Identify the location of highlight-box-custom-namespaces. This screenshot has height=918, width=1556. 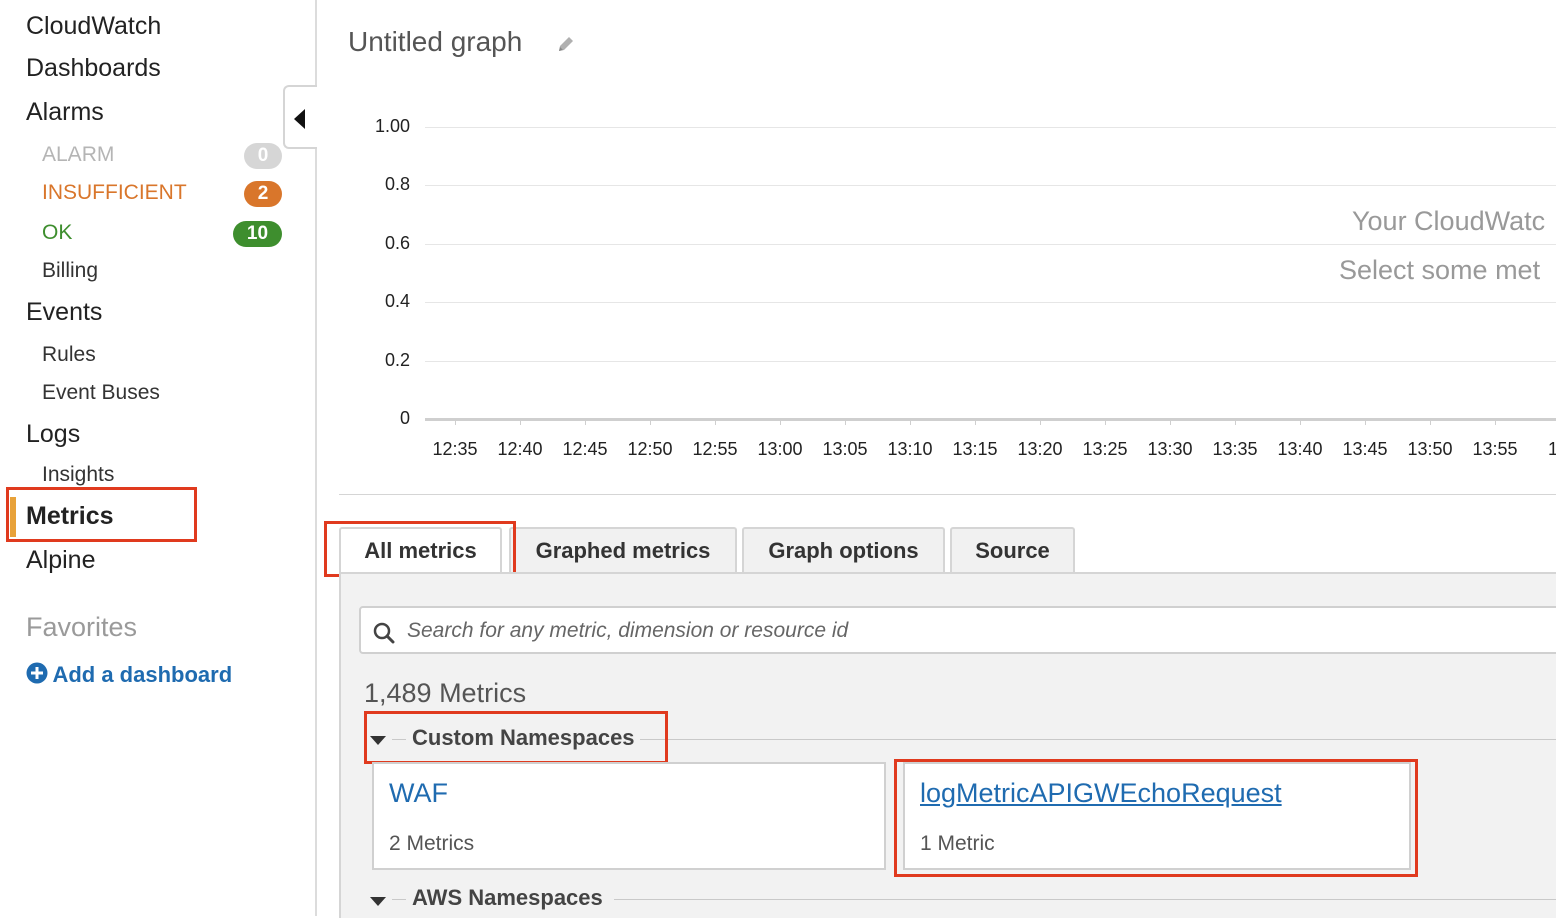
(516, 737).